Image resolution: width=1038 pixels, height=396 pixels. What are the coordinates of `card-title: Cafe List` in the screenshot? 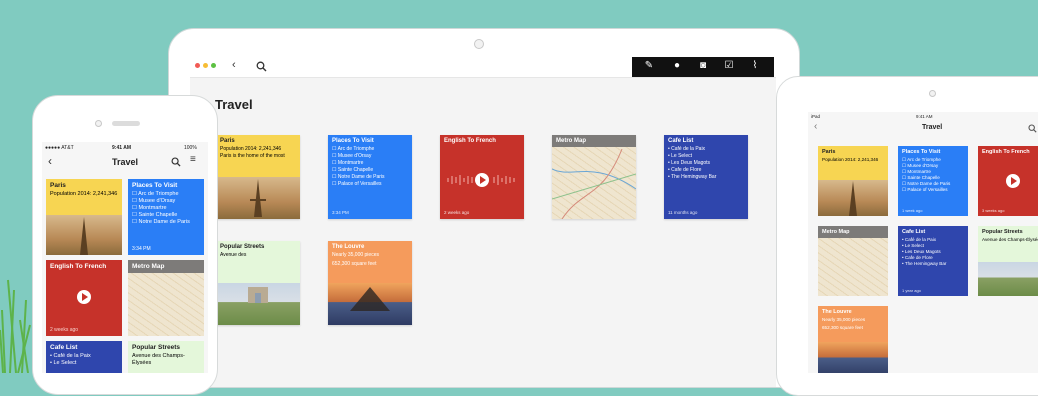 It's located at (64, 347).